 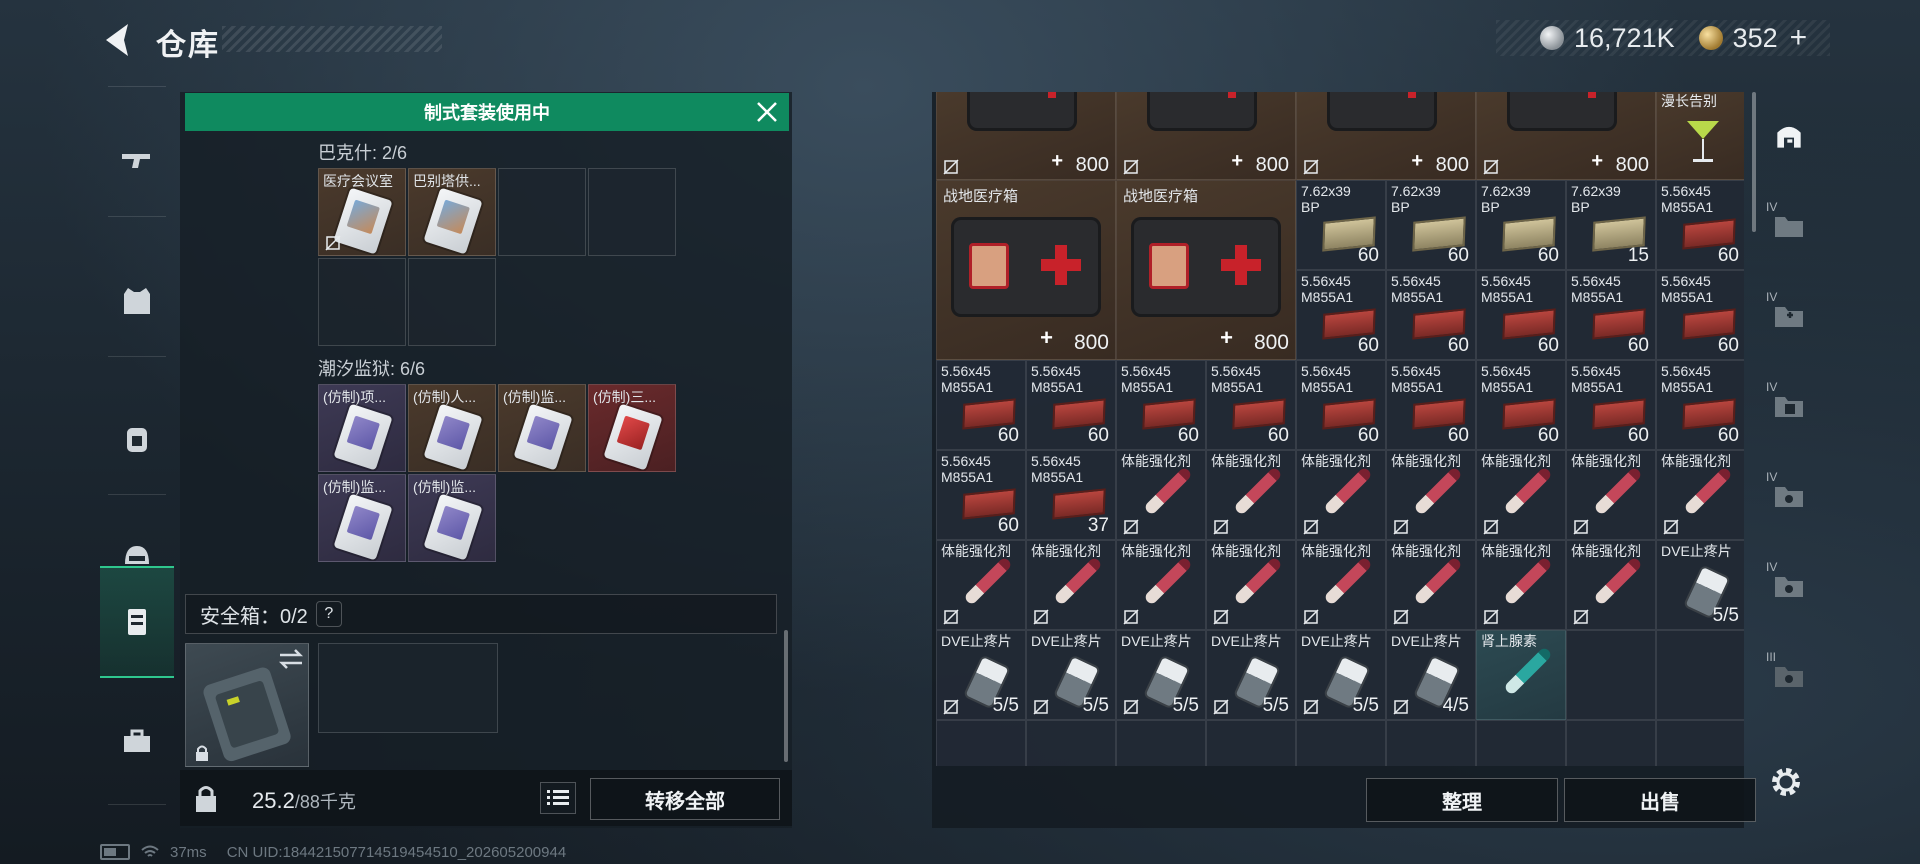 I want to click on tab-storage-5: IV, so click(x=1789, y=496).